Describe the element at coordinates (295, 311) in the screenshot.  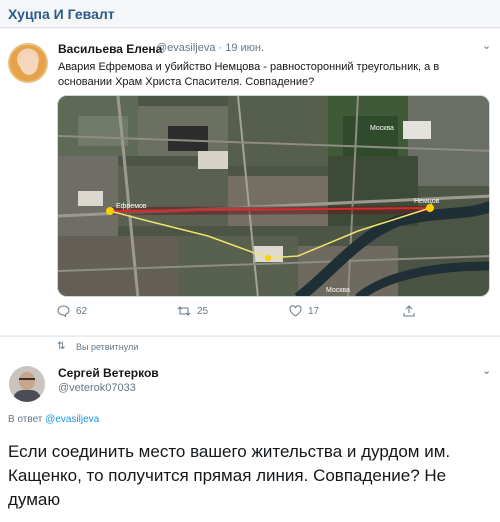
I see `like-icon` at that location.